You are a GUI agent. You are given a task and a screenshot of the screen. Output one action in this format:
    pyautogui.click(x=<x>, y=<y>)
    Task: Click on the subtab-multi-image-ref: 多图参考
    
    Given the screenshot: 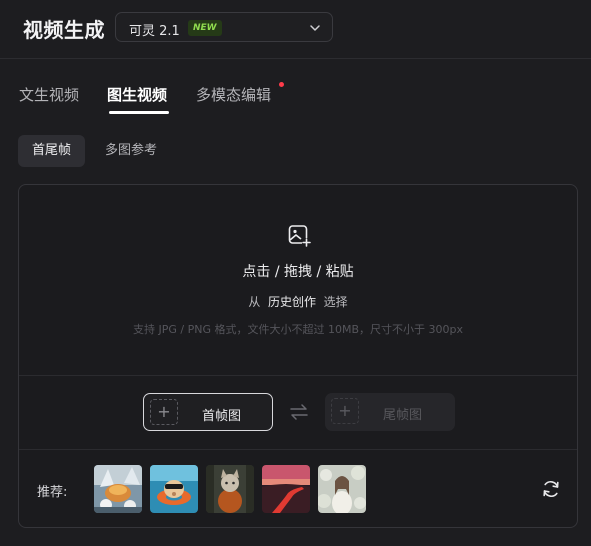 What is the action you would take?
    pyautogui.click(x=131, y=151)
    